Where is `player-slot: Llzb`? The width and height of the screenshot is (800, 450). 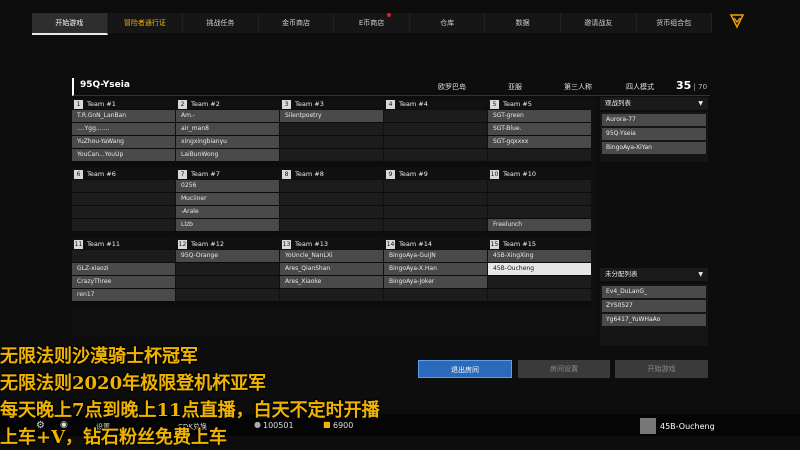 player-slot: Llzb is located at coordinates (227, 225).